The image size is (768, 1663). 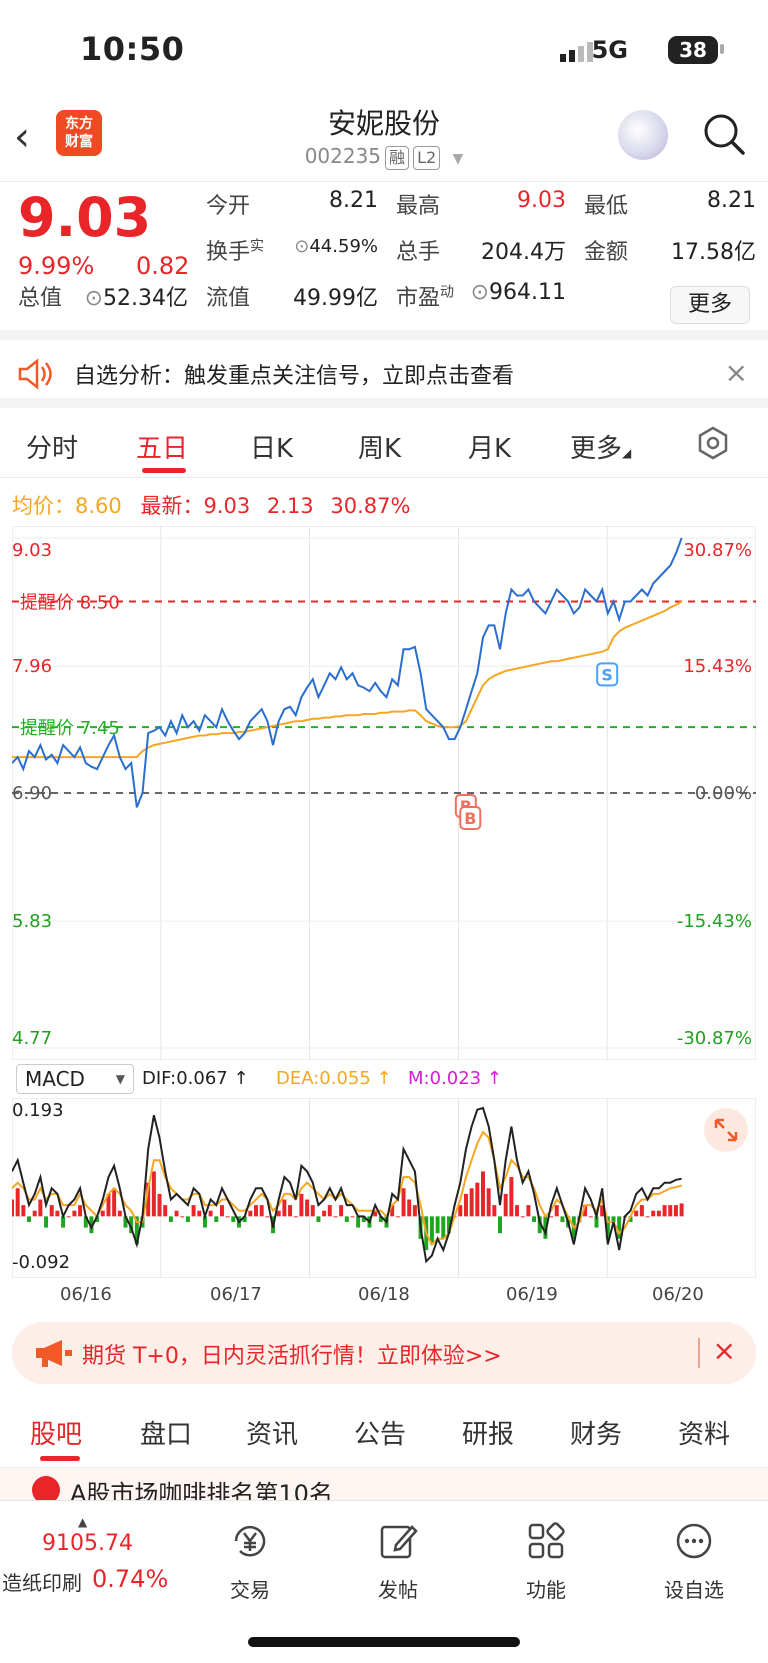 What do you see at coordinates (292, 1356) in the screenshot?
I see `promo-text: 期货 T+0，日内灵活抓行情！立即体验>>` at bounding box center [292, 1356].